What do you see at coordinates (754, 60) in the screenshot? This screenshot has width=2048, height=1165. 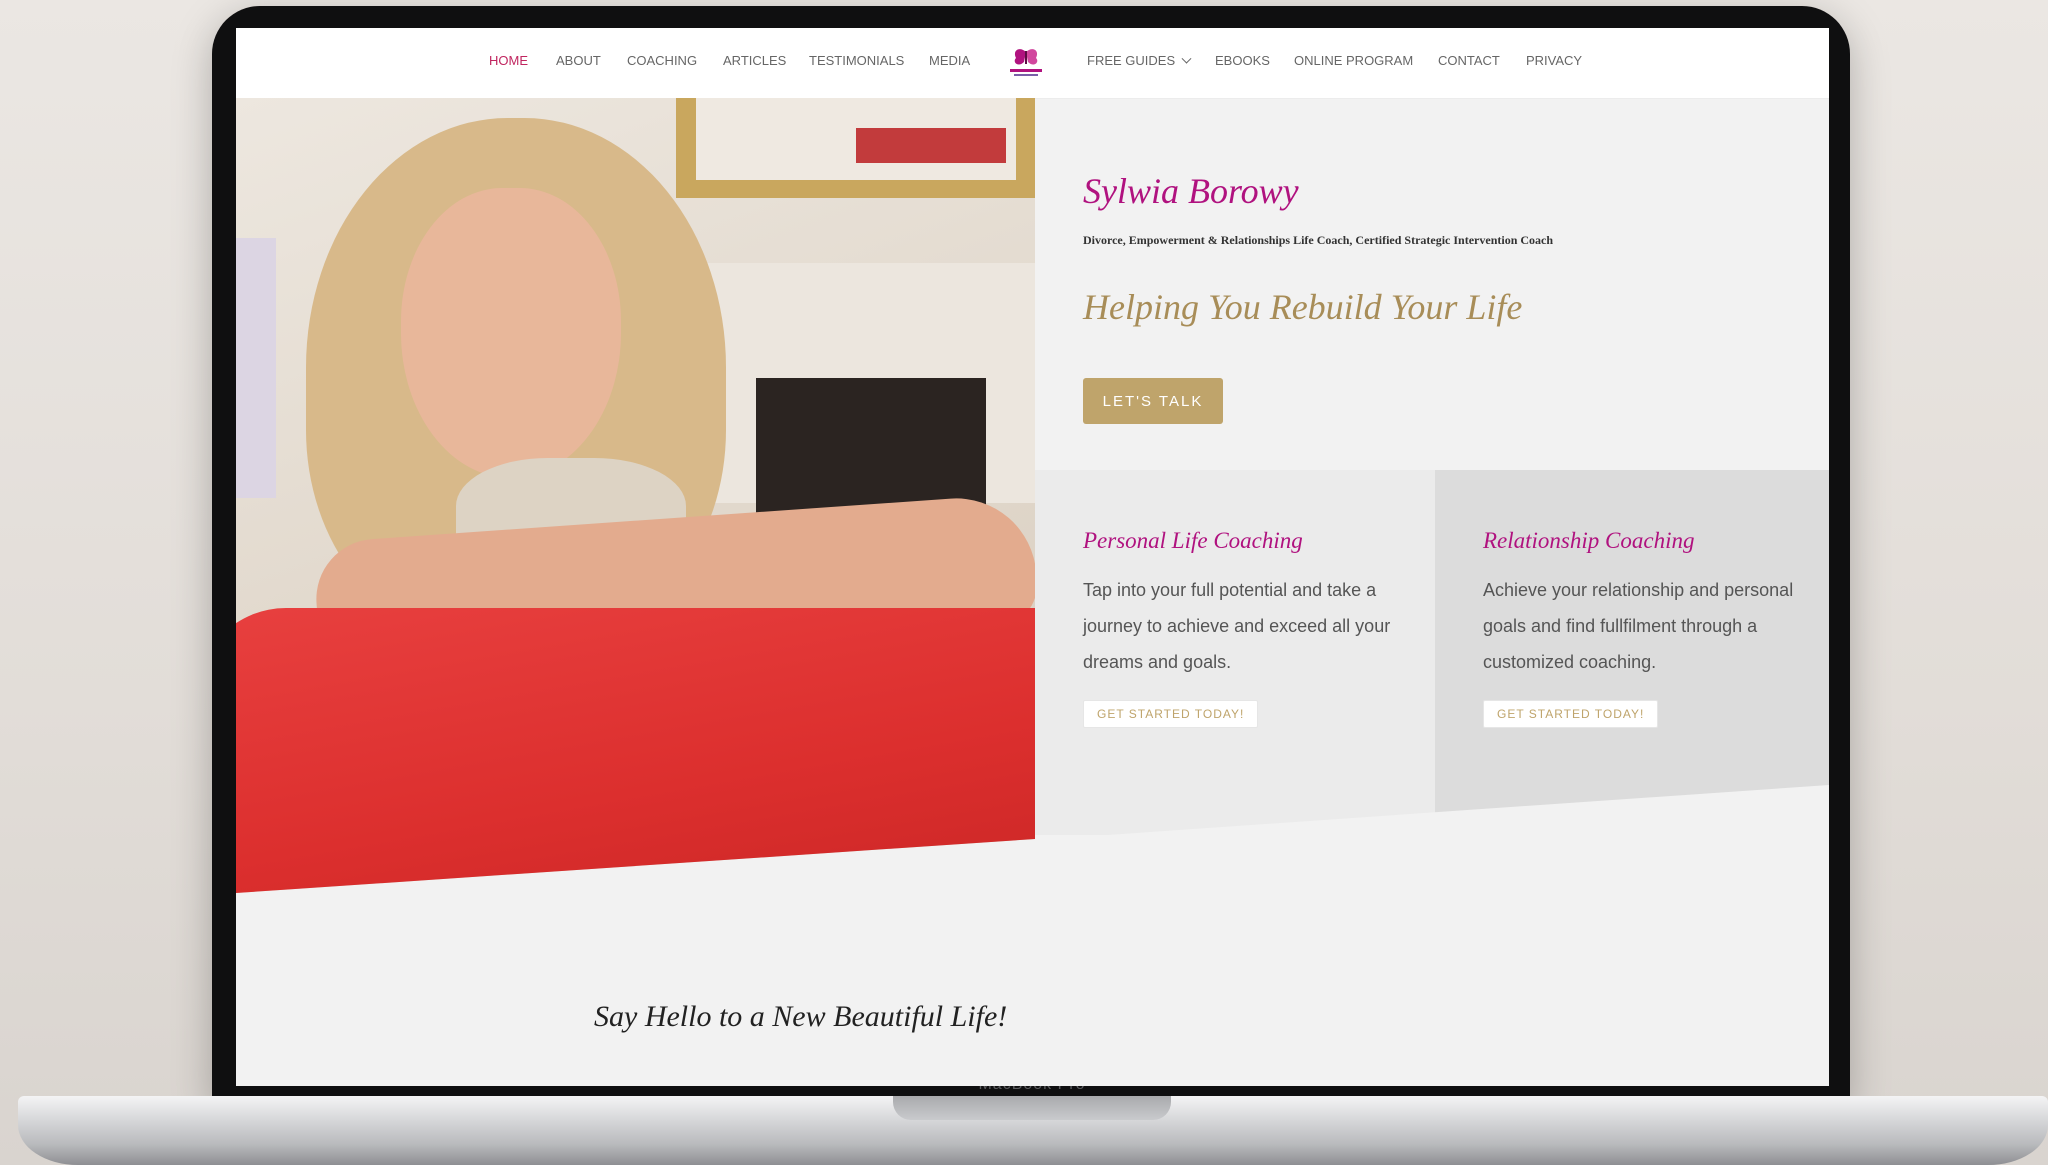 I see `nav-articles: ARTICLES` at bounding box center [754, 60].